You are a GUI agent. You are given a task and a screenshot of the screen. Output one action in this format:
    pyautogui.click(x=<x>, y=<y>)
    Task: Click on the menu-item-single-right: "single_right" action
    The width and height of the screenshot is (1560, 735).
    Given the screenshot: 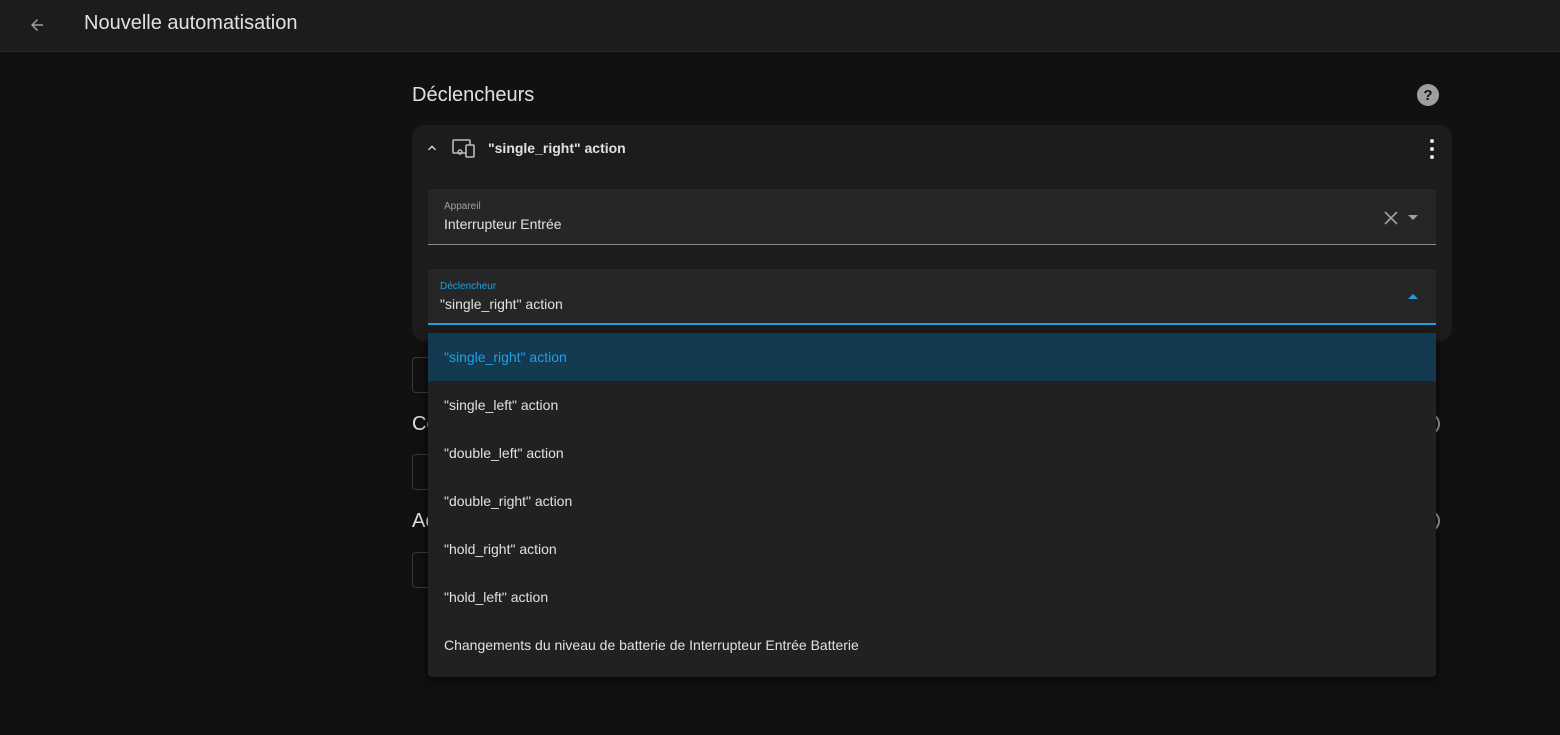 What is the action you would take?
    pyautogui.click(x=932, y=357)
    